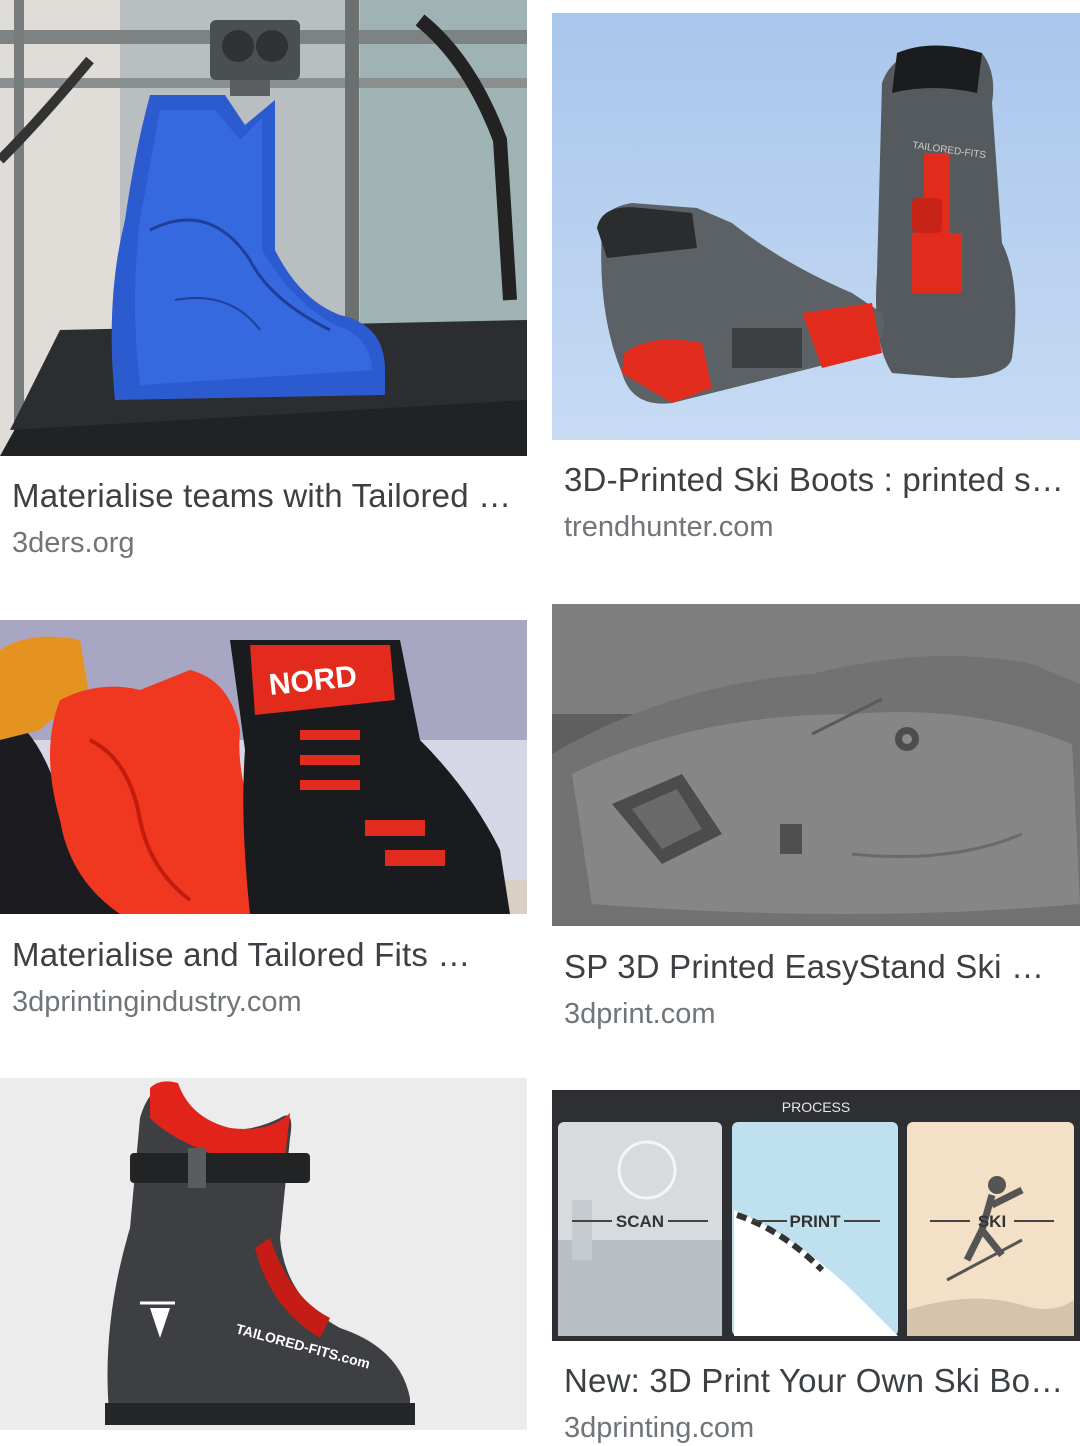  Describe the element at coordinates (73, 543) in the screenshot. I see `result-source-1: 3ders.org` at that location.